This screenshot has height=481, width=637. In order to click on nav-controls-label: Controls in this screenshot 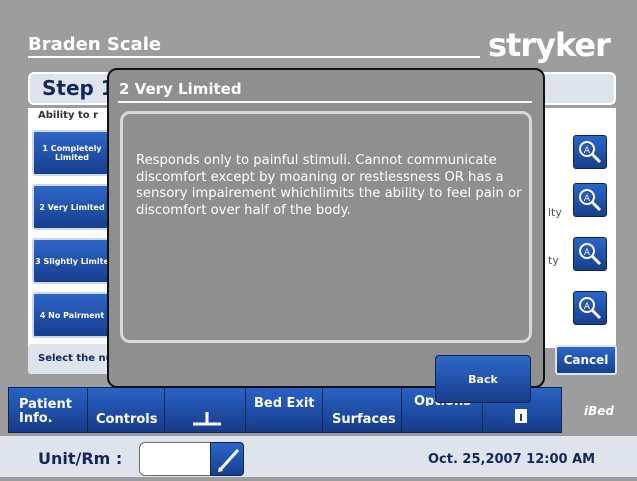, I will do `click(127, 419)`.